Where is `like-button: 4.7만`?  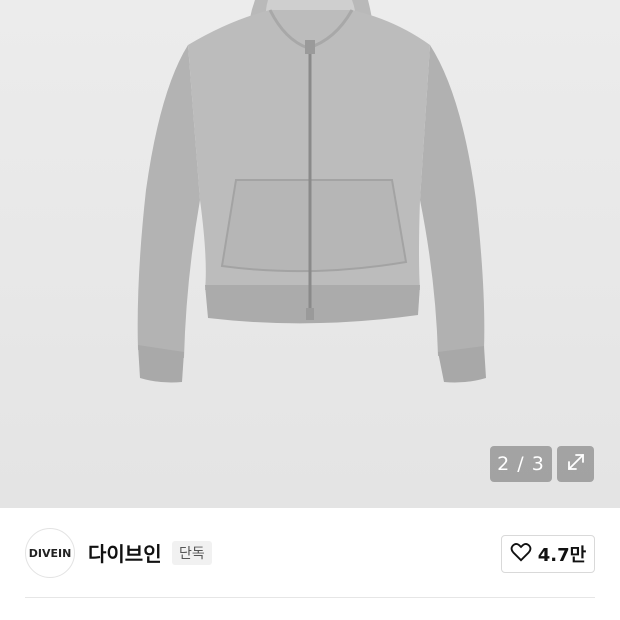
like-button: 4.7만 is located at coordinates (548, 554).